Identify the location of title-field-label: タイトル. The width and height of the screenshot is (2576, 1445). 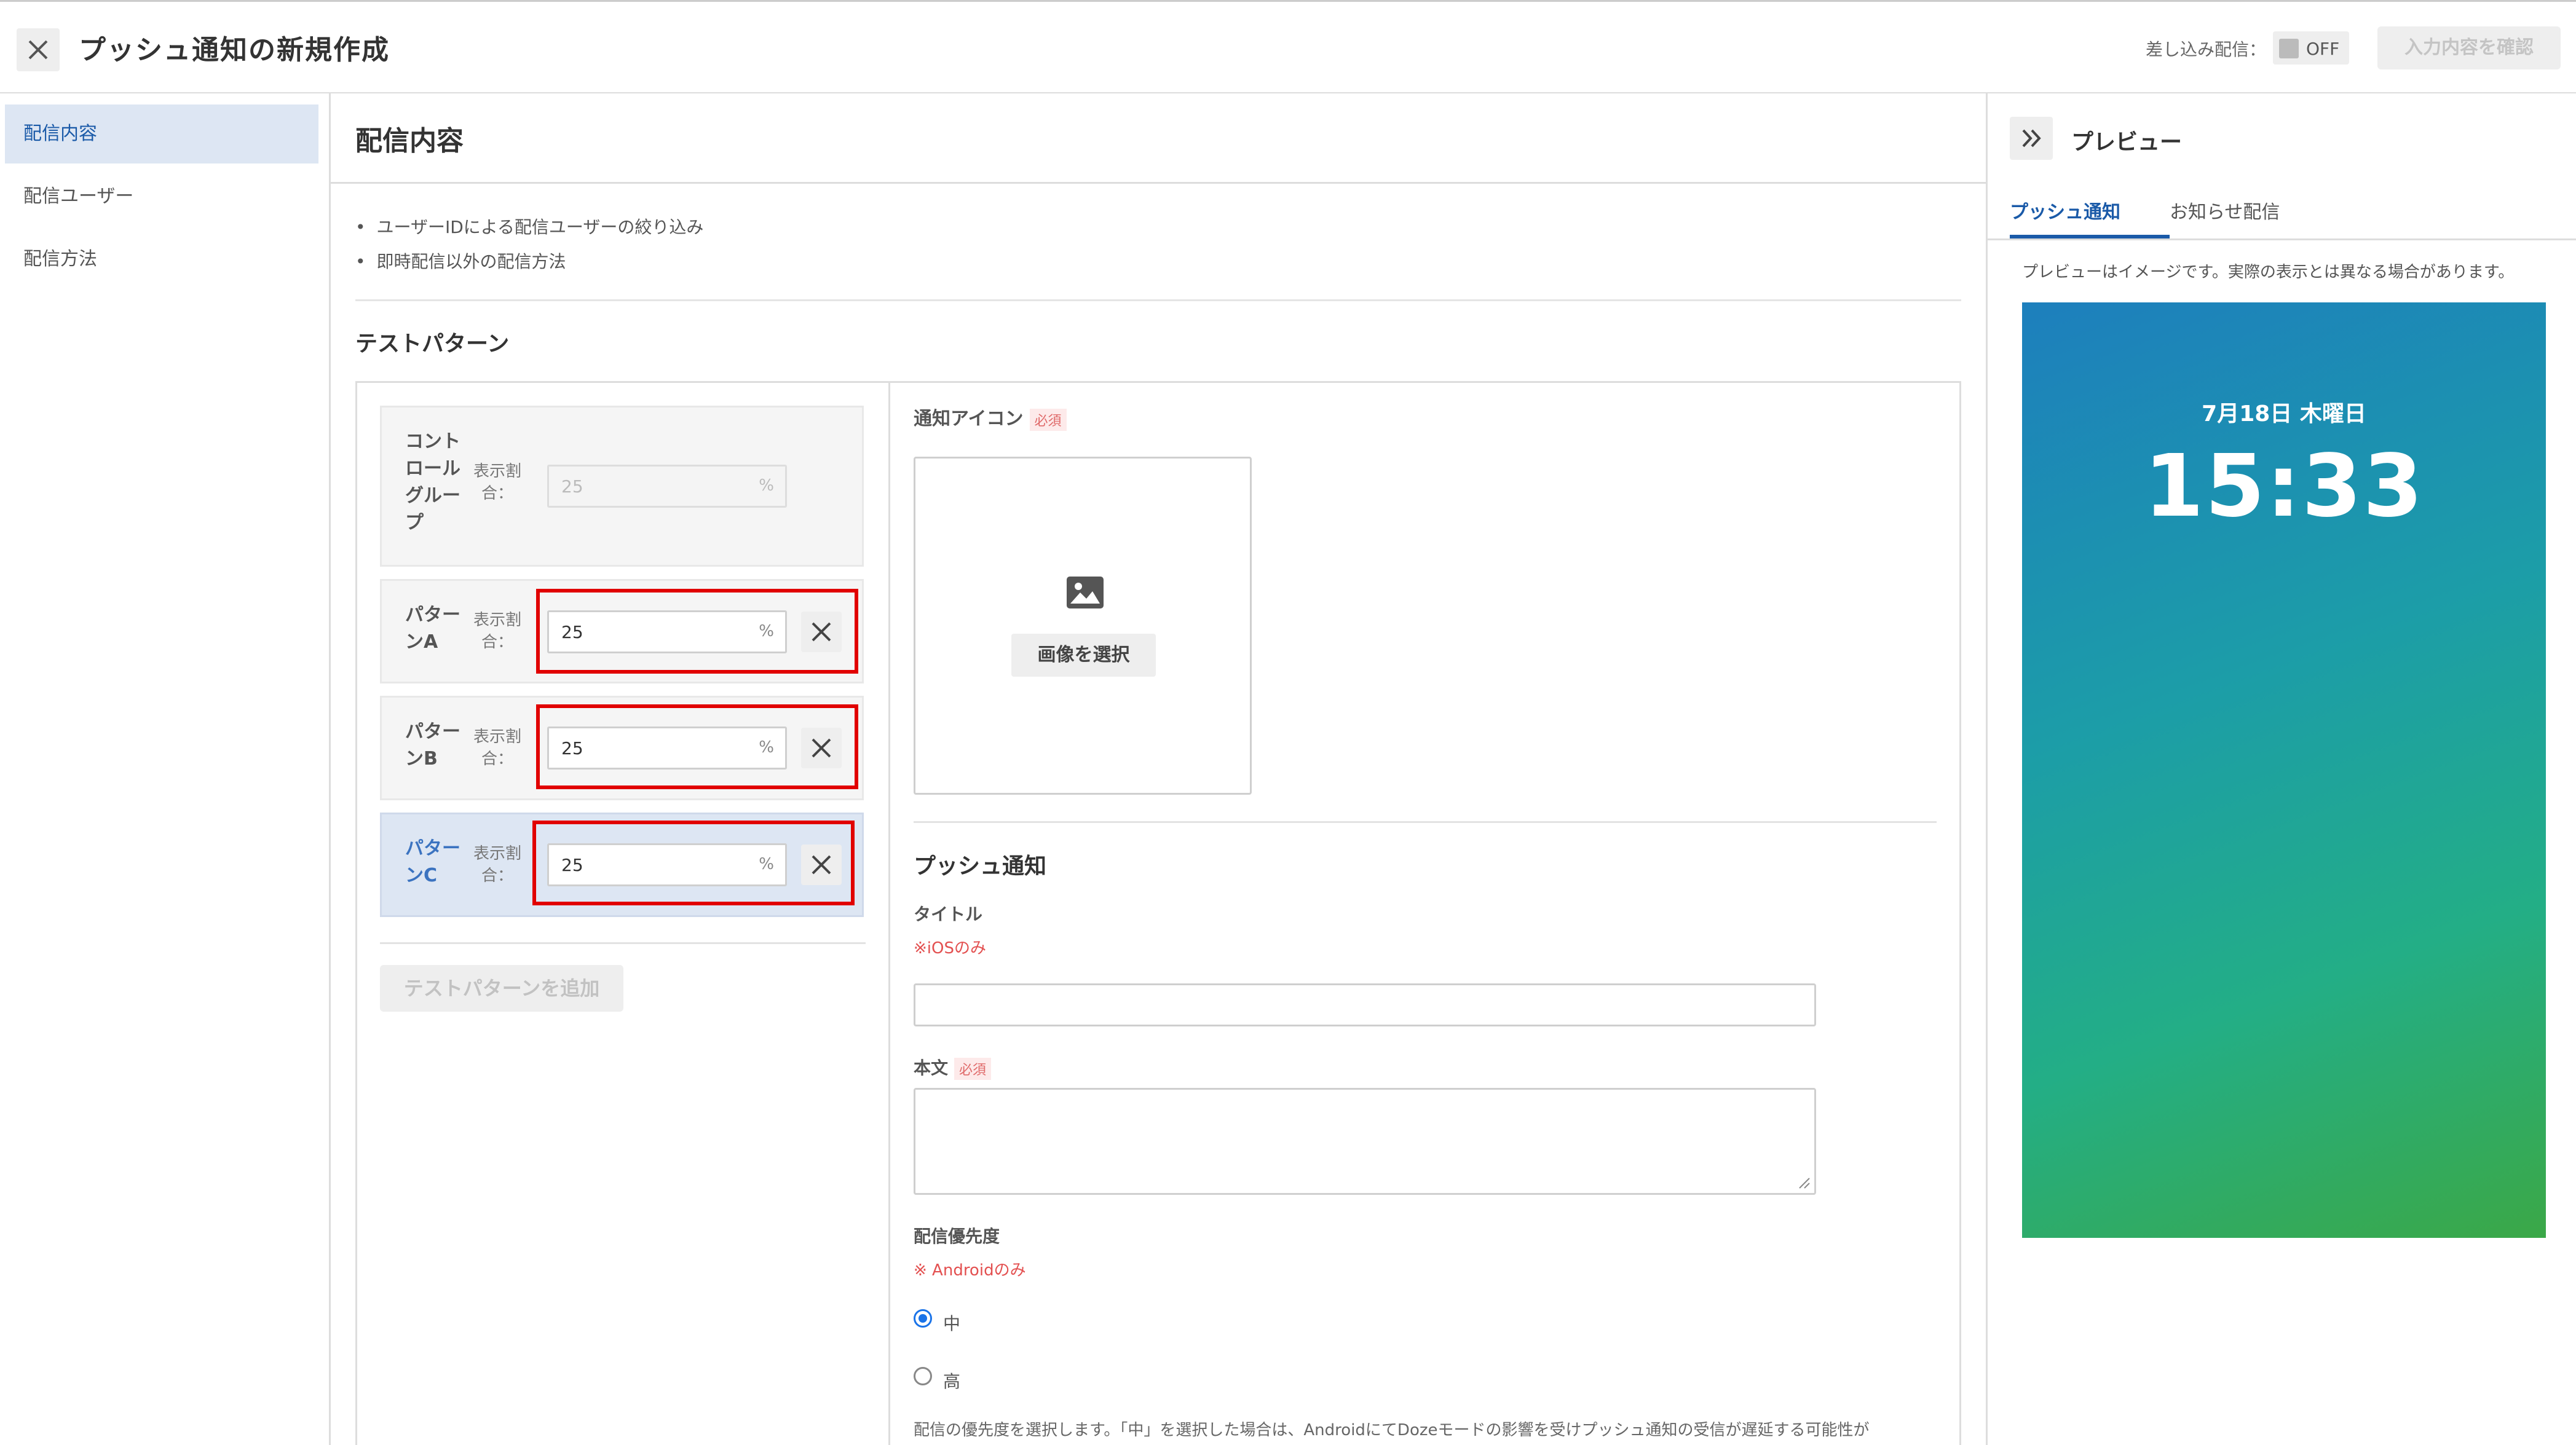
(948, 914).